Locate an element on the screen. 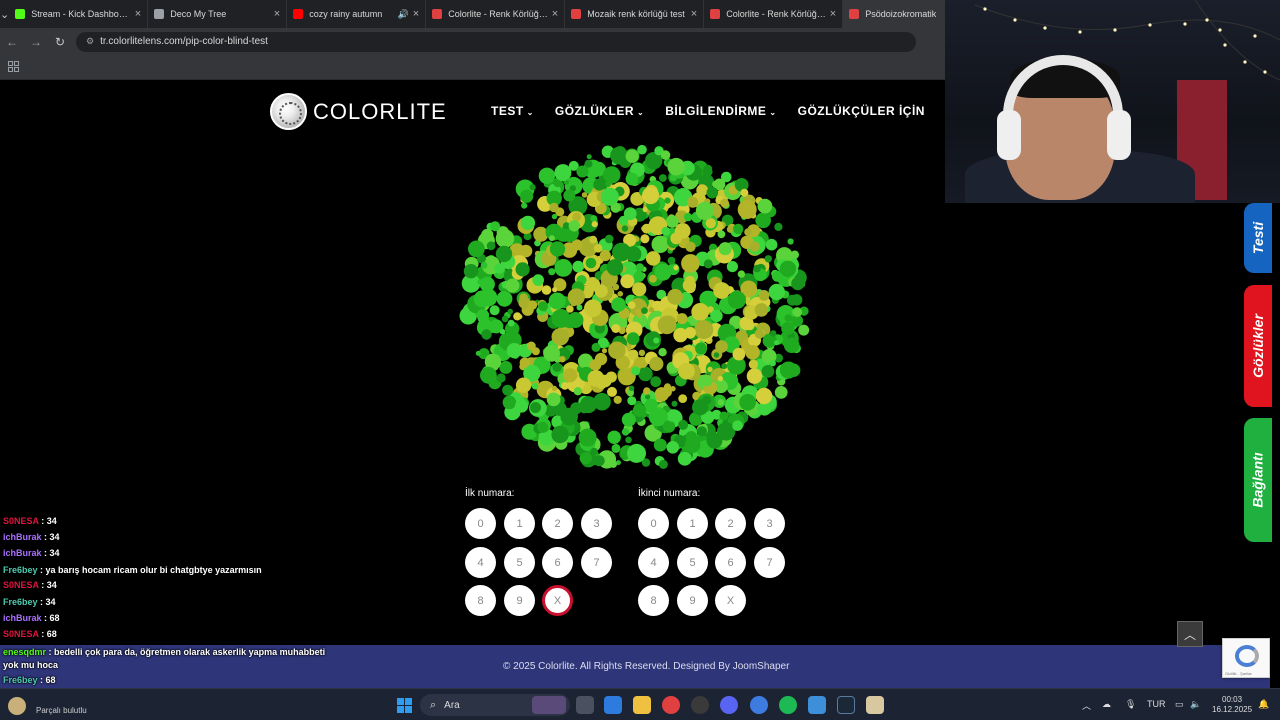  photos-icon is located at coordinates (817, 705).